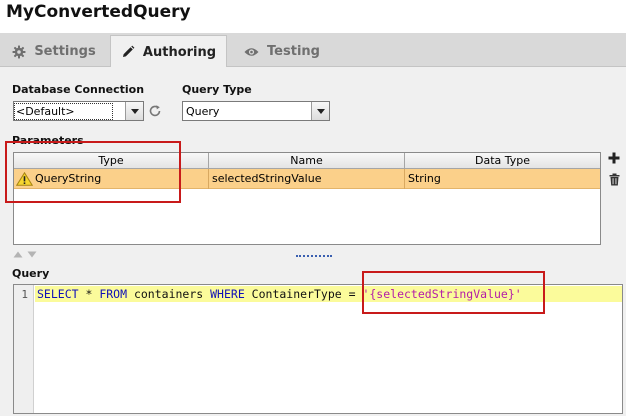 The height and width of the screenshot is (416, 626). Describe the element at coordinates (314, 256) in the screenshot. I see `splitter-handle` at that location.